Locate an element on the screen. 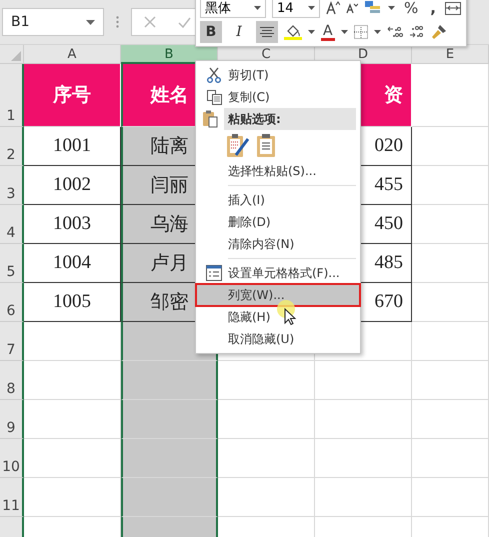  wrap-icon is located at coordinates (452, 8).